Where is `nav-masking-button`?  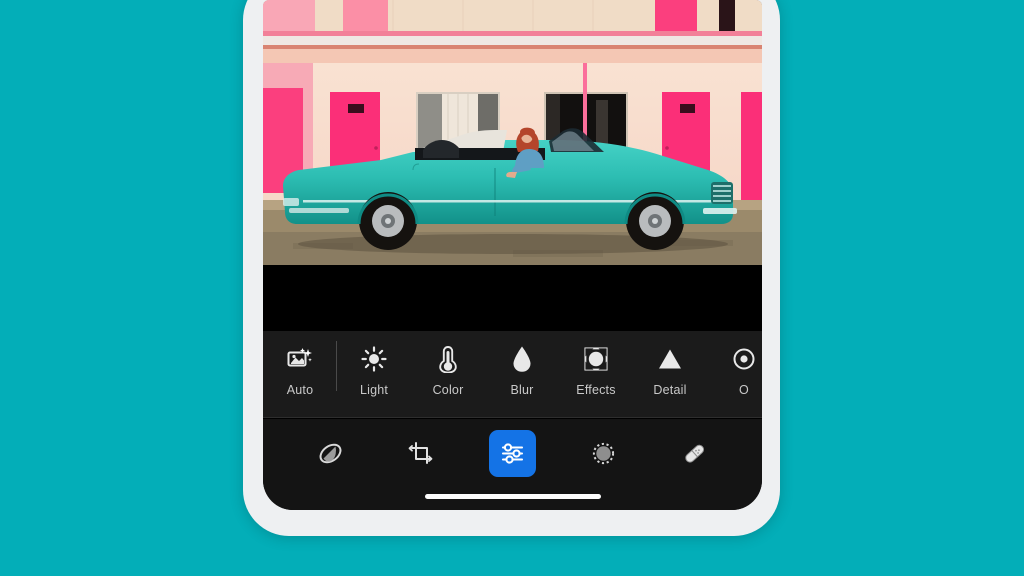 nav-masking-button is located at coordinates (603, 453).